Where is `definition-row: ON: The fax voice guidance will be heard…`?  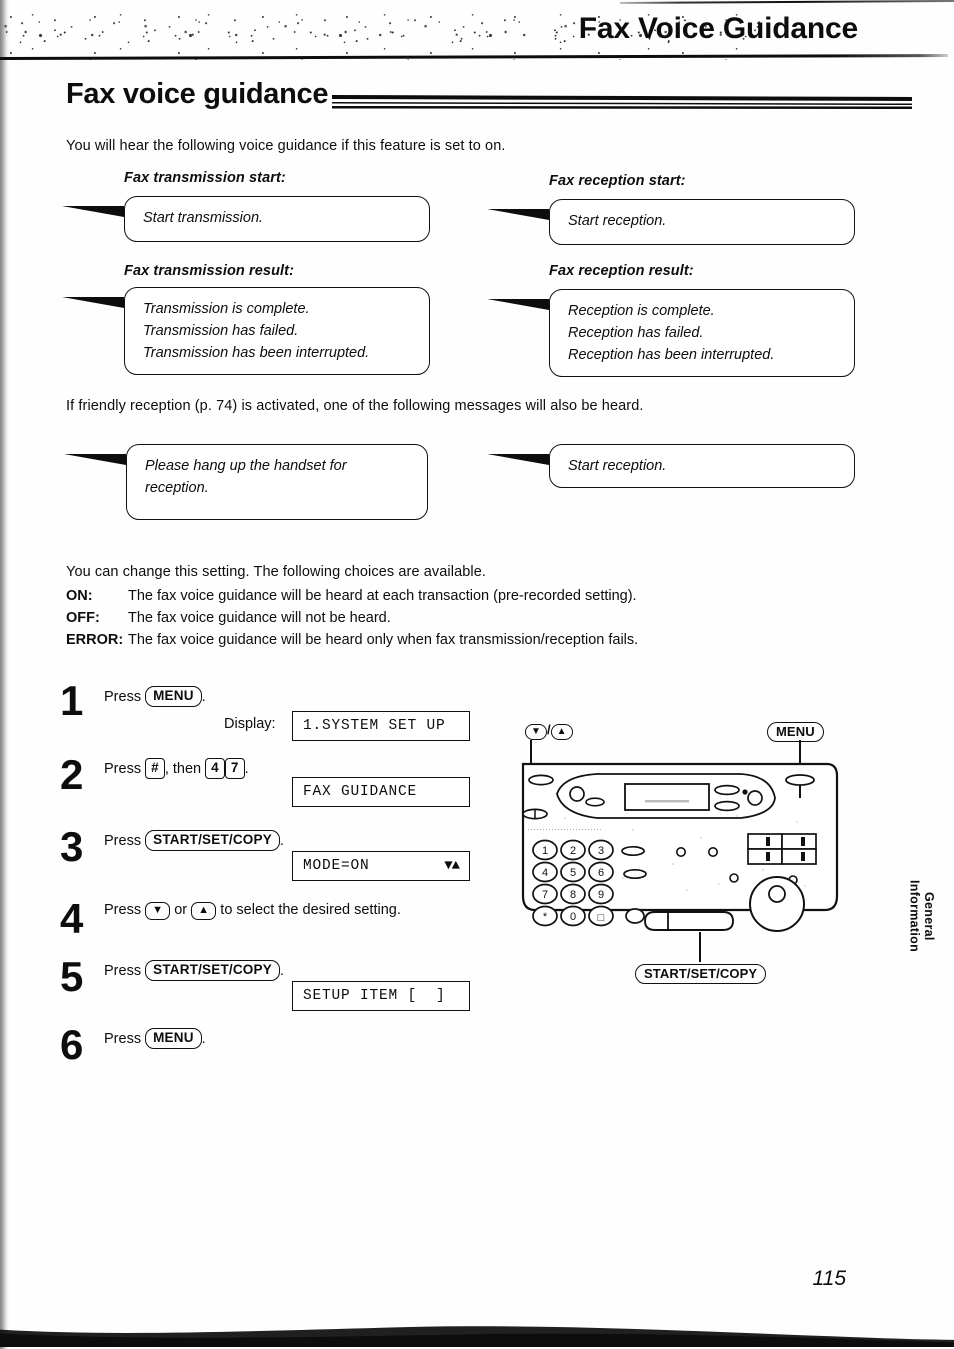 definition-row: ON: The fax voice guidance will be heard… is located at coordinates (352, 597).